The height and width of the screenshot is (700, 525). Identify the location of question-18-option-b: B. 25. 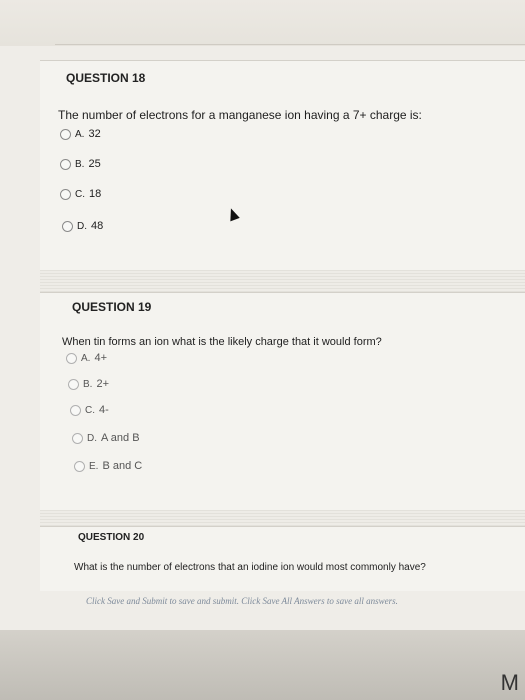
(80, 164).